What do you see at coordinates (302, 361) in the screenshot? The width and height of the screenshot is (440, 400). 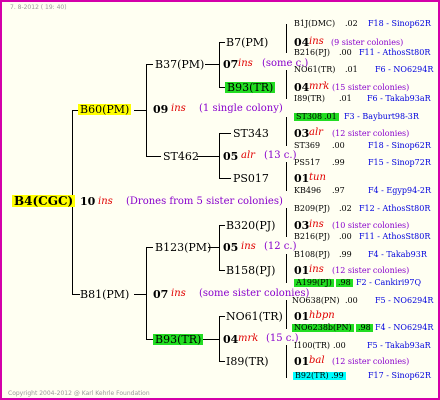 I see `gen3-d2-num: 01` at bounding box center [302, 361].